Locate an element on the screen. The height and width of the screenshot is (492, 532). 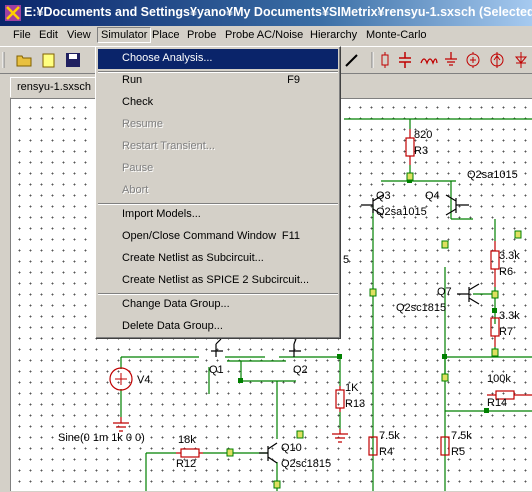
r13-ref-label: R13 is located at coordinates (355, 404).